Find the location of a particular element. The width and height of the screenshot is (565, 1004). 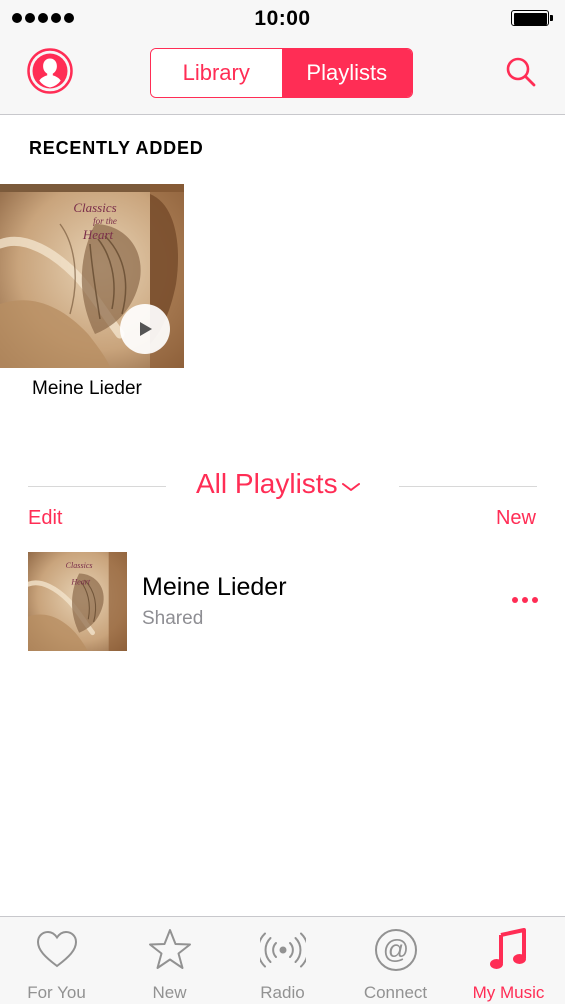

recently-added-header: RECENTLY ADDED is located at coordinates (116, 148).